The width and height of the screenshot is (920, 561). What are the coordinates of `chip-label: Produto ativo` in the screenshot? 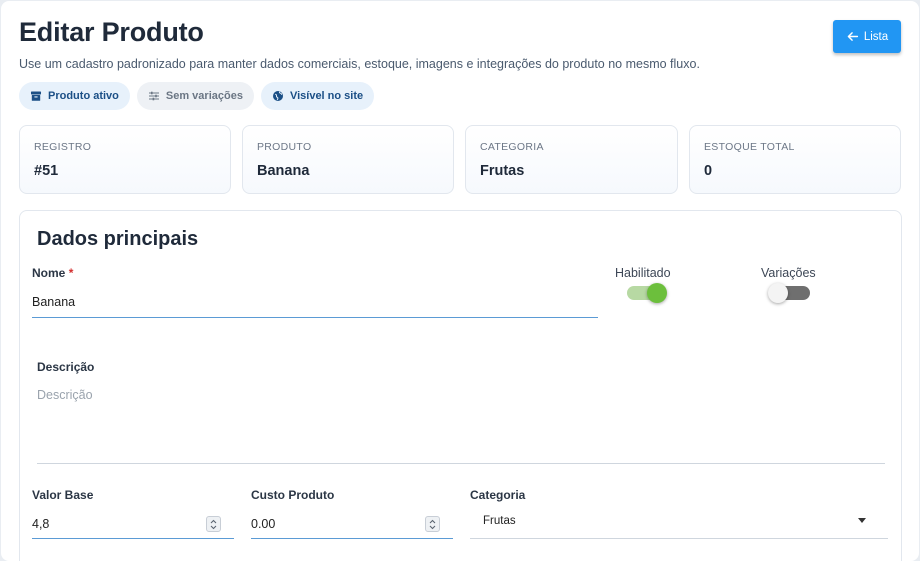 It's located at (83, 96).